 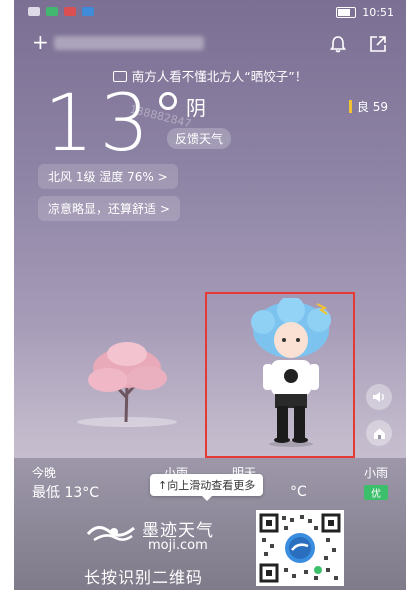 What do you see at coordinates (346, 12) in the screenshot?
I see `battery-icon` at bounding box center [346, 12].